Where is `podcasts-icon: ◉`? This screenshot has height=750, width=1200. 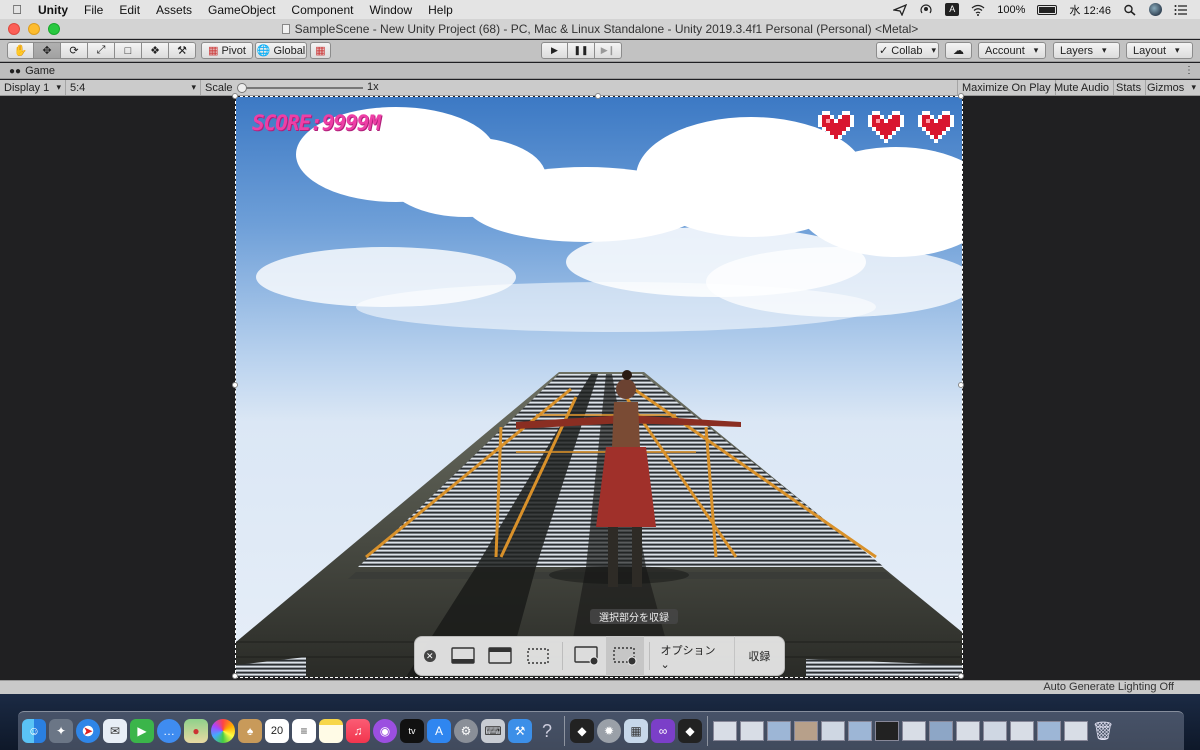
podcasts-icon: ◉ is located at coordinates (385, 731).